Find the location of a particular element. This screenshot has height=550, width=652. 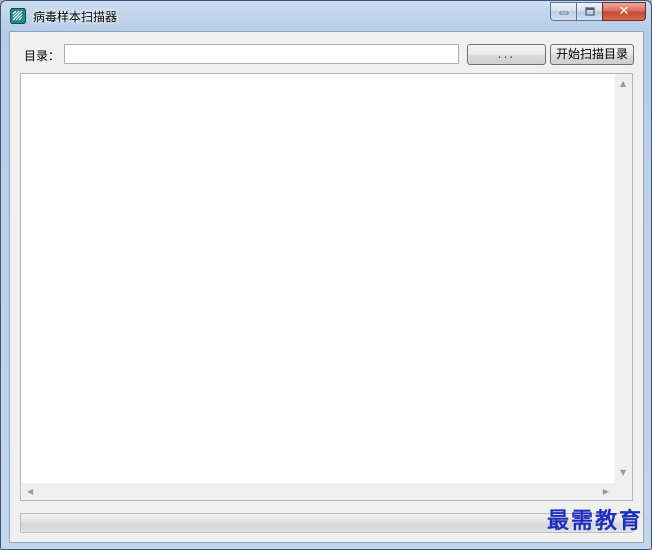

watermark-text: 最需教育 is located at coordinates (594, 521).